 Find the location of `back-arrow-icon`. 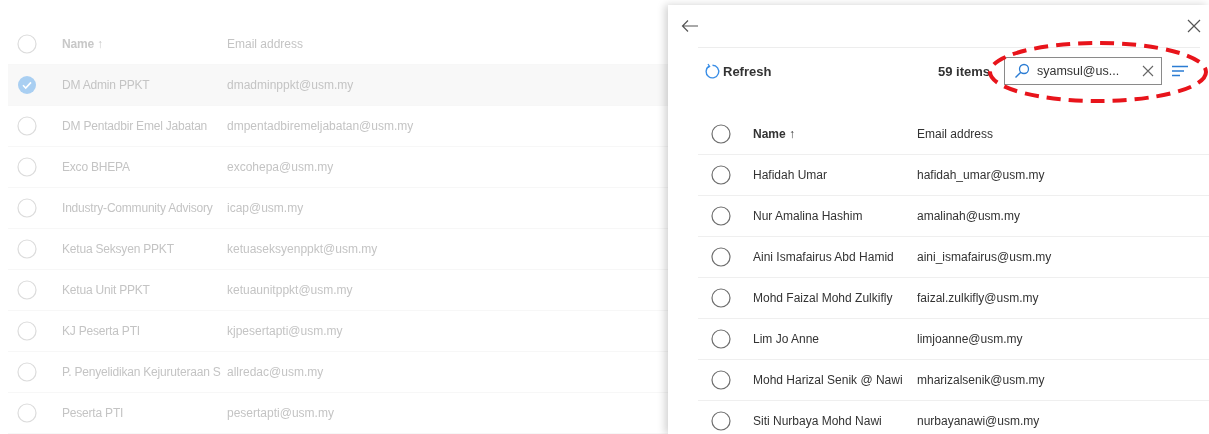

back-arrow-icon is located at coordinates (690, 26).